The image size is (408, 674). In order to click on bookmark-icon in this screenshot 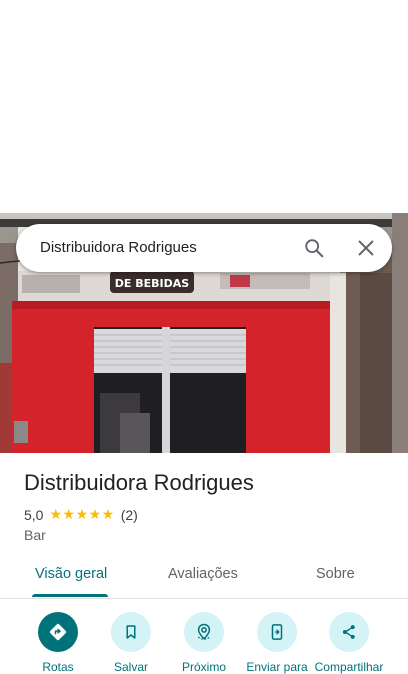, I will do `click(131, 632)`.